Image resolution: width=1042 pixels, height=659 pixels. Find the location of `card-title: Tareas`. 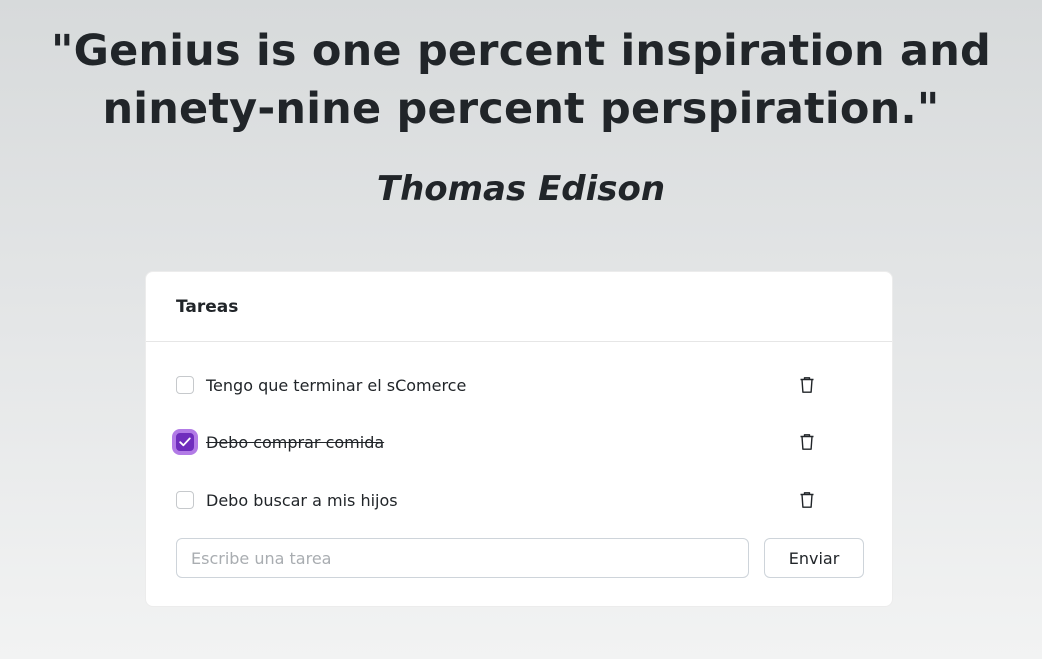

card-title: Tareas is located at coordinates (207, 306).